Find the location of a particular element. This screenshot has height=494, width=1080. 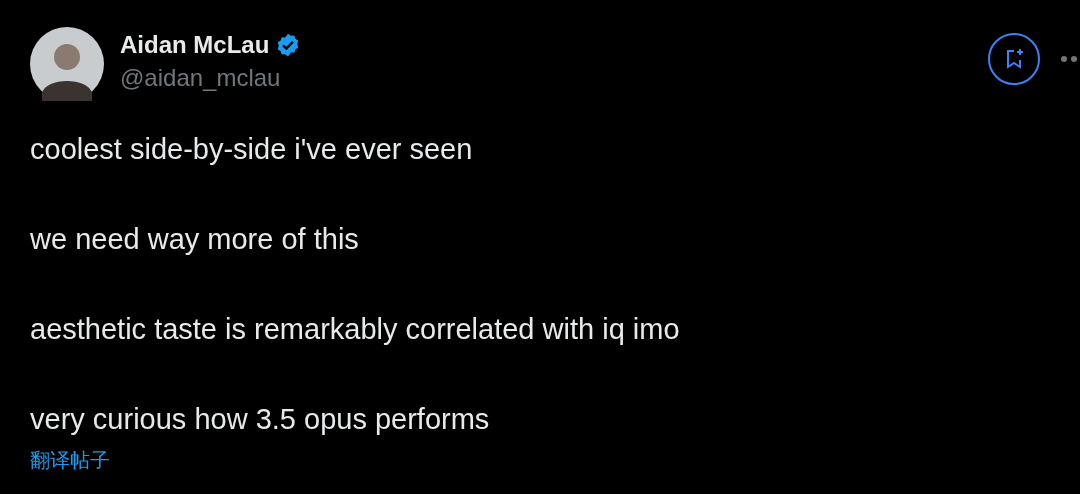

tweet-text: we need way more of this is located at coordinates (195, 239).